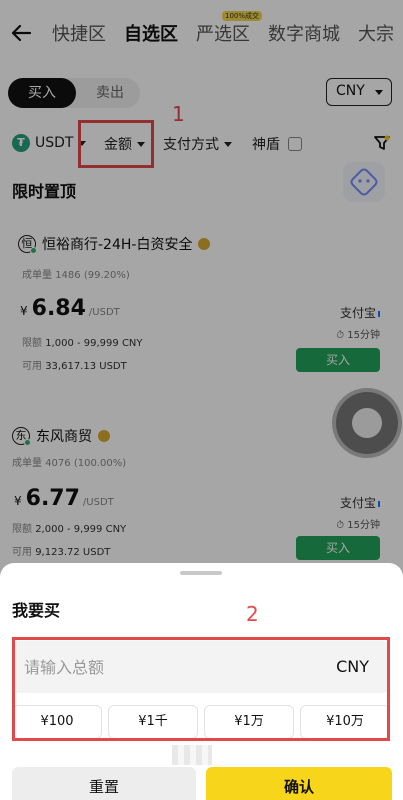 This screenshot has height=800, width=403. What do you see at coordinates (201, 573) in the screenshot?
I see `sheet-drag-handle` at bounding box center [201, 573].